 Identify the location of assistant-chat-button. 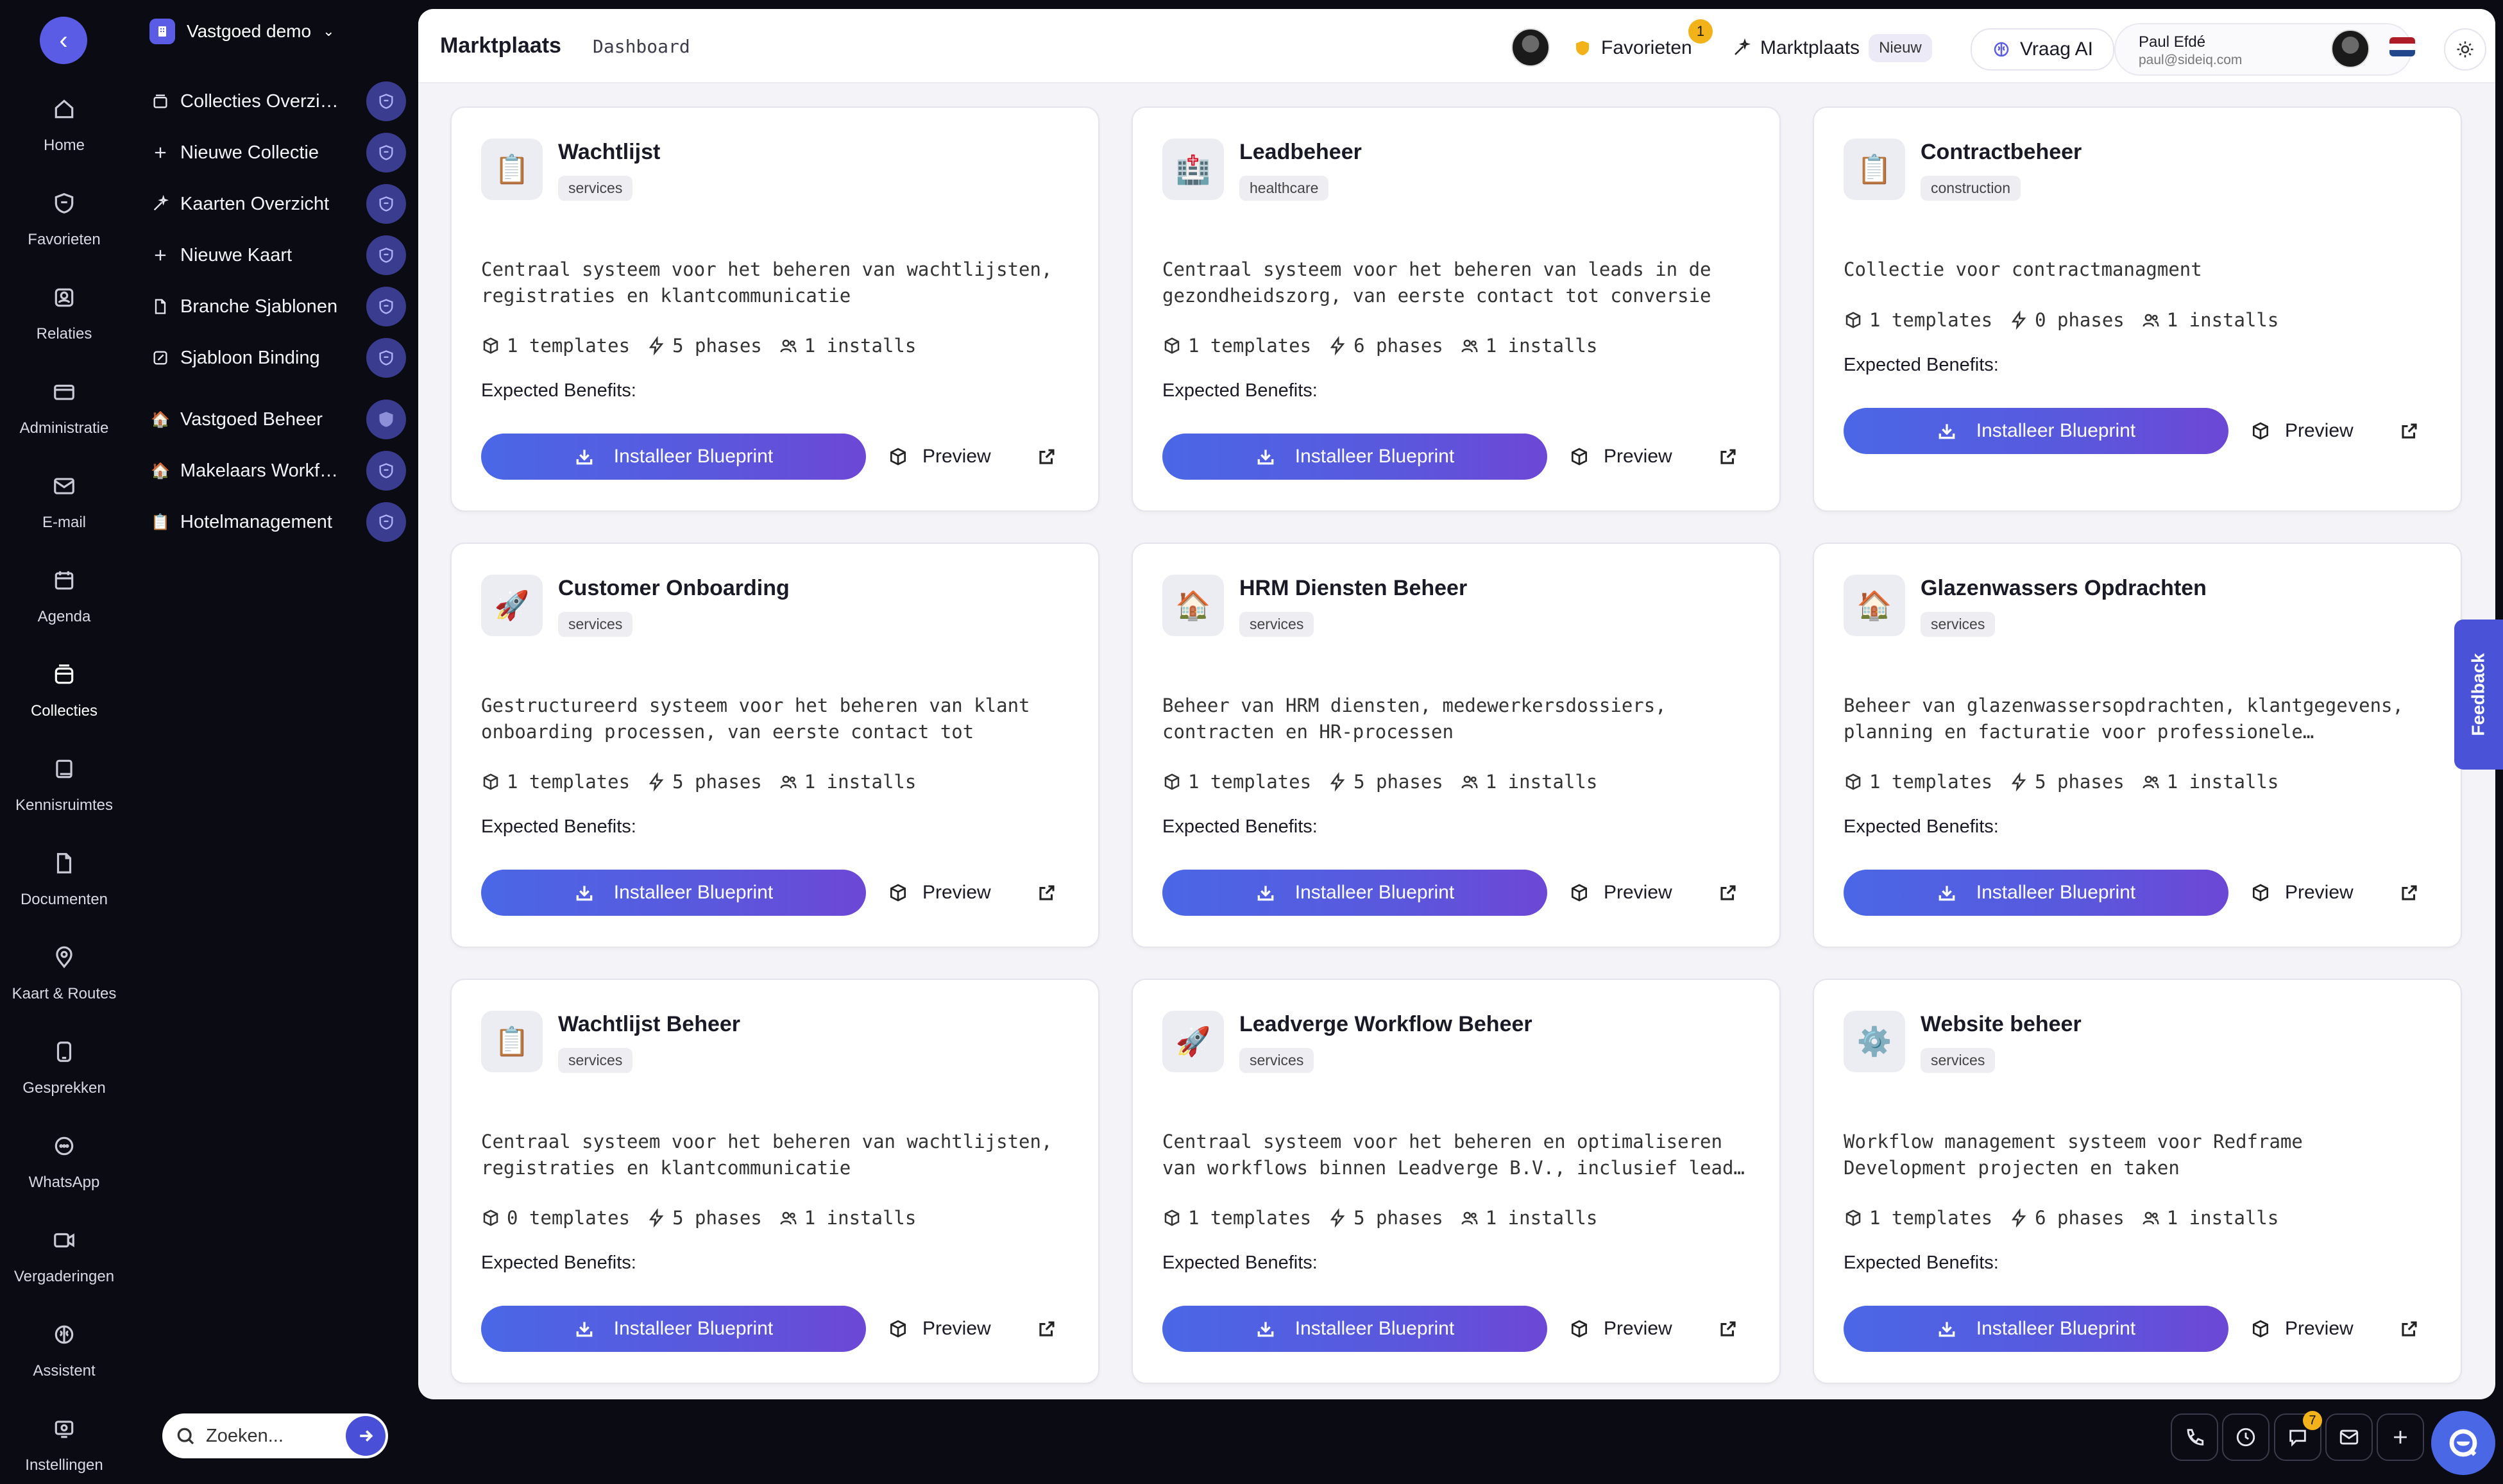
(2463, 1443).